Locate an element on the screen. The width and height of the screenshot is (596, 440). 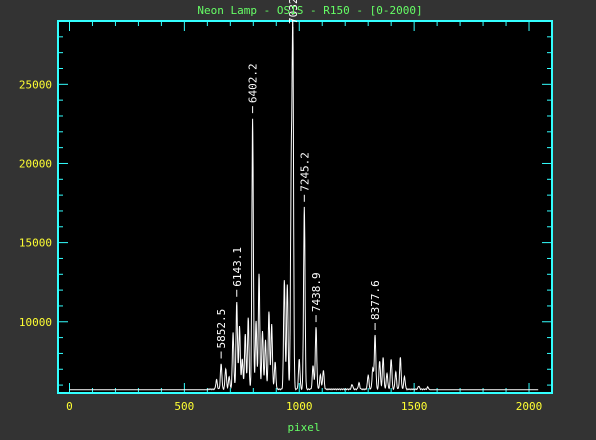
y-tick-label: 15000 is located at coordinates (35, 243).